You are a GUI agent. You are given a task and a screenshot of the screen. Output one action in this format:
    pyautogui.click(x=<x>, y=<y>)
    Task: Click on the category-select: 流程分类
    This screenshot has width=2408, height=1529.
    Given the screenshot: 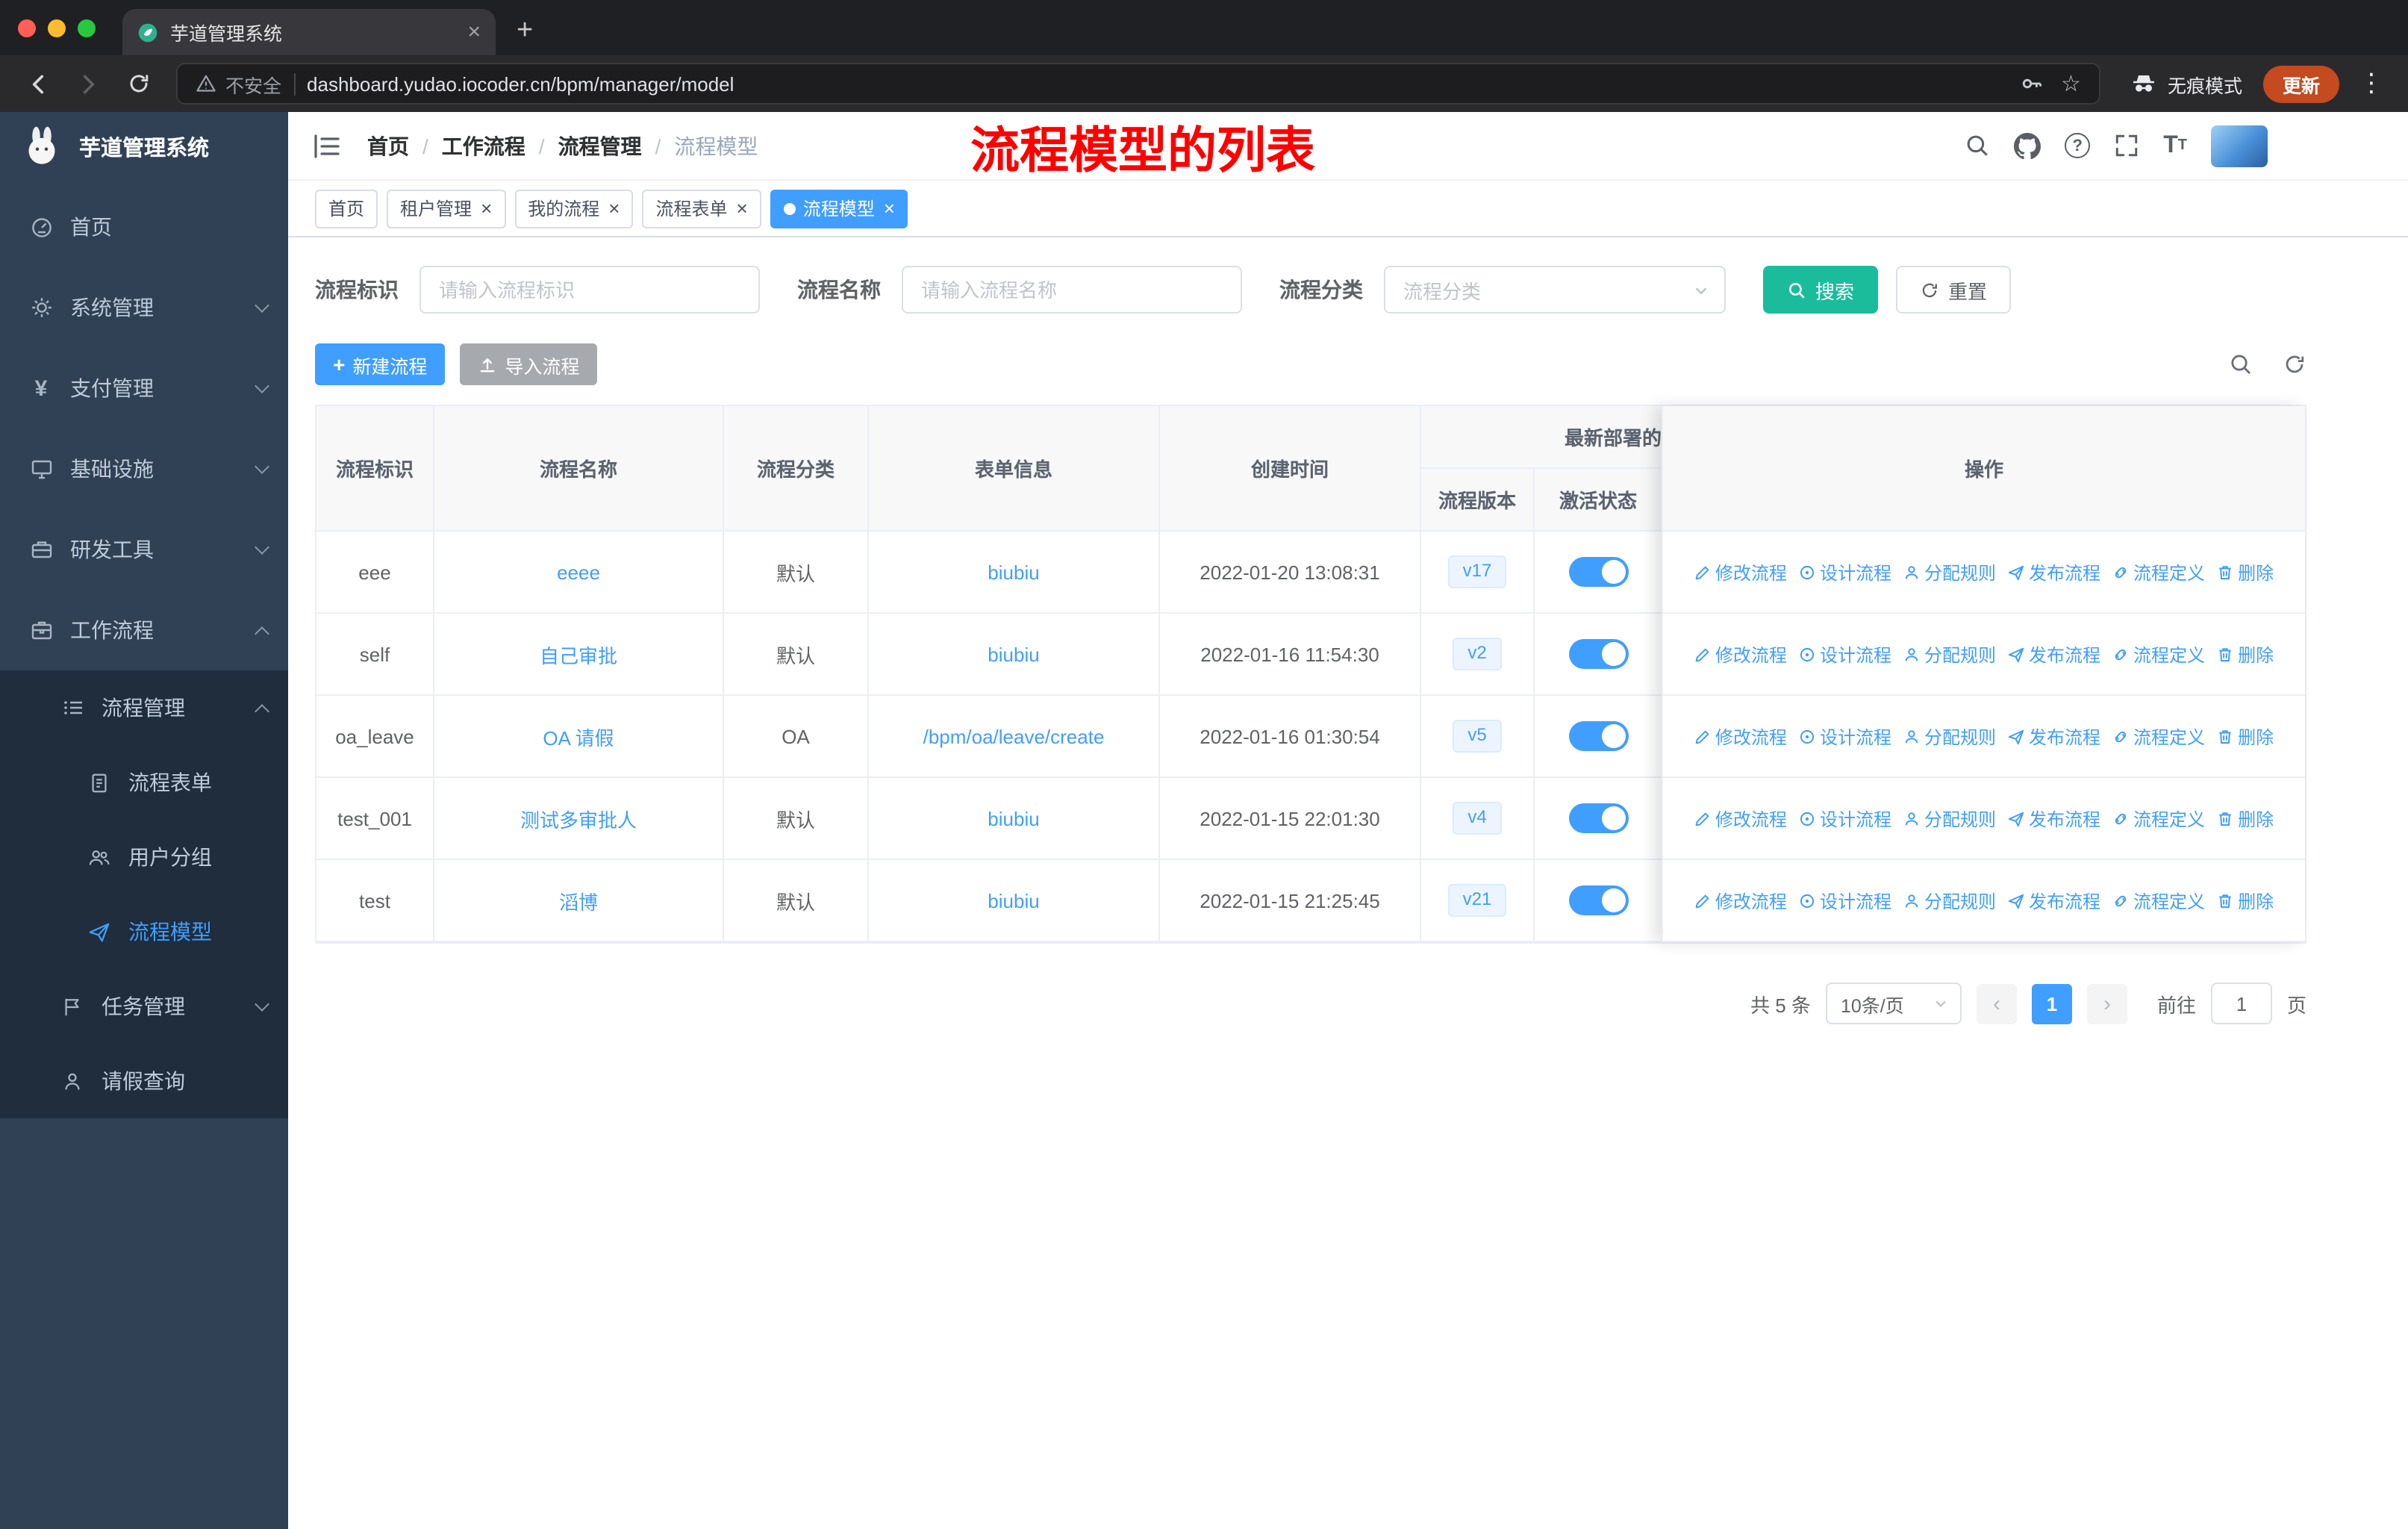 What is the action you would take?
    pyautogui.click(x=1555, y=290)
    